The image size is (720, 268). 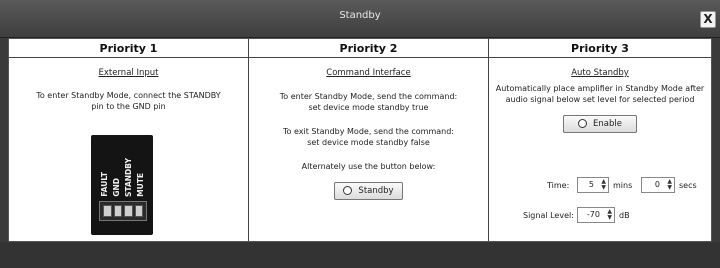 I want to click on secs-value: 0, so click(x=657, y=184).